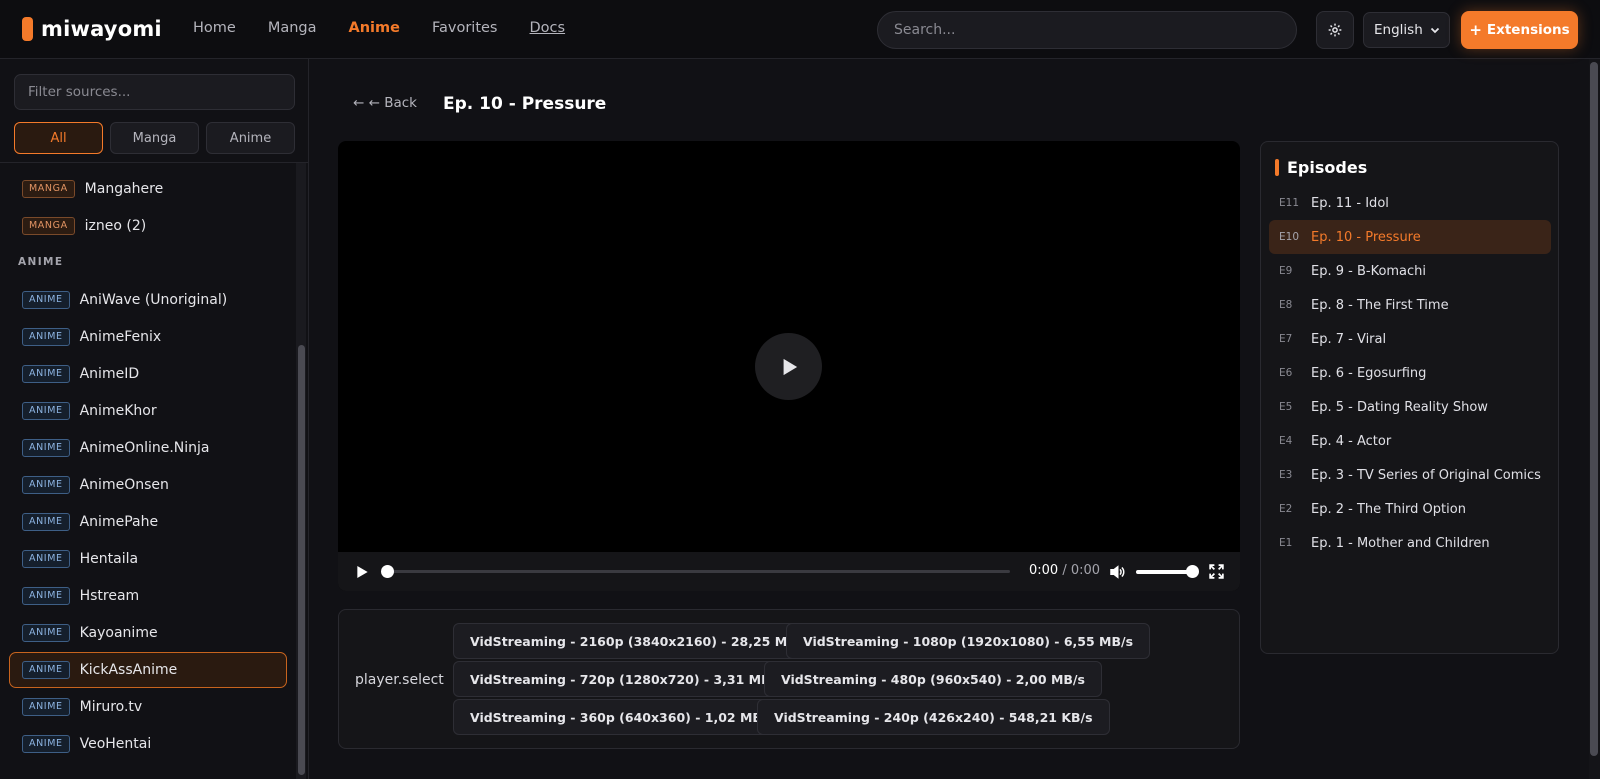 Image resolution: width=1600 pixels, height=779 pixels. I want to click on nav-home: Home, so click(214, 28).